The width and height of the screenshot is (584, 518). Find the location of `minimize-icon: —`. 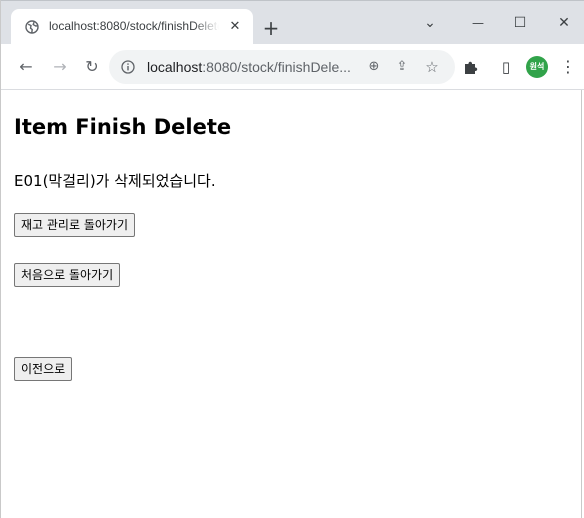

minimize-icon: — is located at coordinates (478, 23).